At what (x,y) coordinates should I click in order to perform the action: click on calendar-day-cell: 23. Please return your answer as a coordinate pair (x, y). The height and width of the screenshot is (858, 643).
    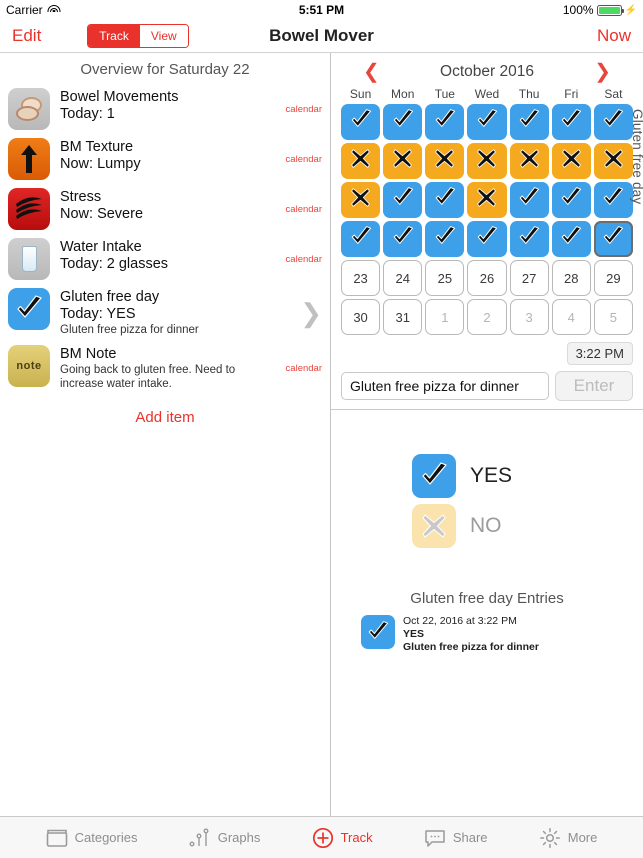
    Looking at the image, I should click on (361, 278).